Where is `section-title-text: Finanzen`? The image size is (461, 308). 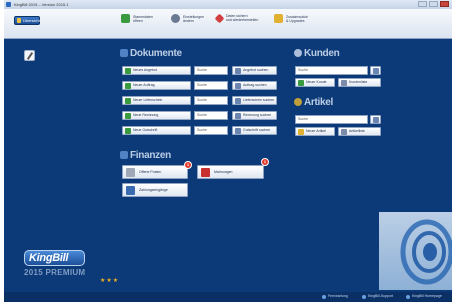
section-title-text: Finanzen is located at coordinates (150, 155).